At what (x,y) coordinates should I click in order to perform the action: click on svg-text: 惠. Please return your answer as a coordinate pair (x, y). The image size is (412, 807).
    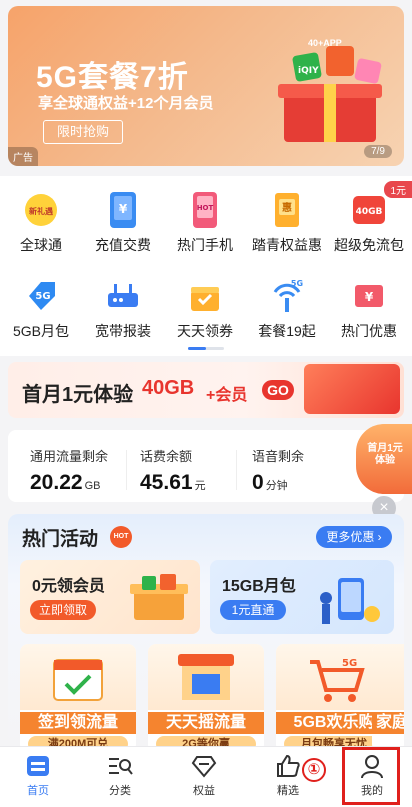
    Looking at the image, I should click on (287, 207).